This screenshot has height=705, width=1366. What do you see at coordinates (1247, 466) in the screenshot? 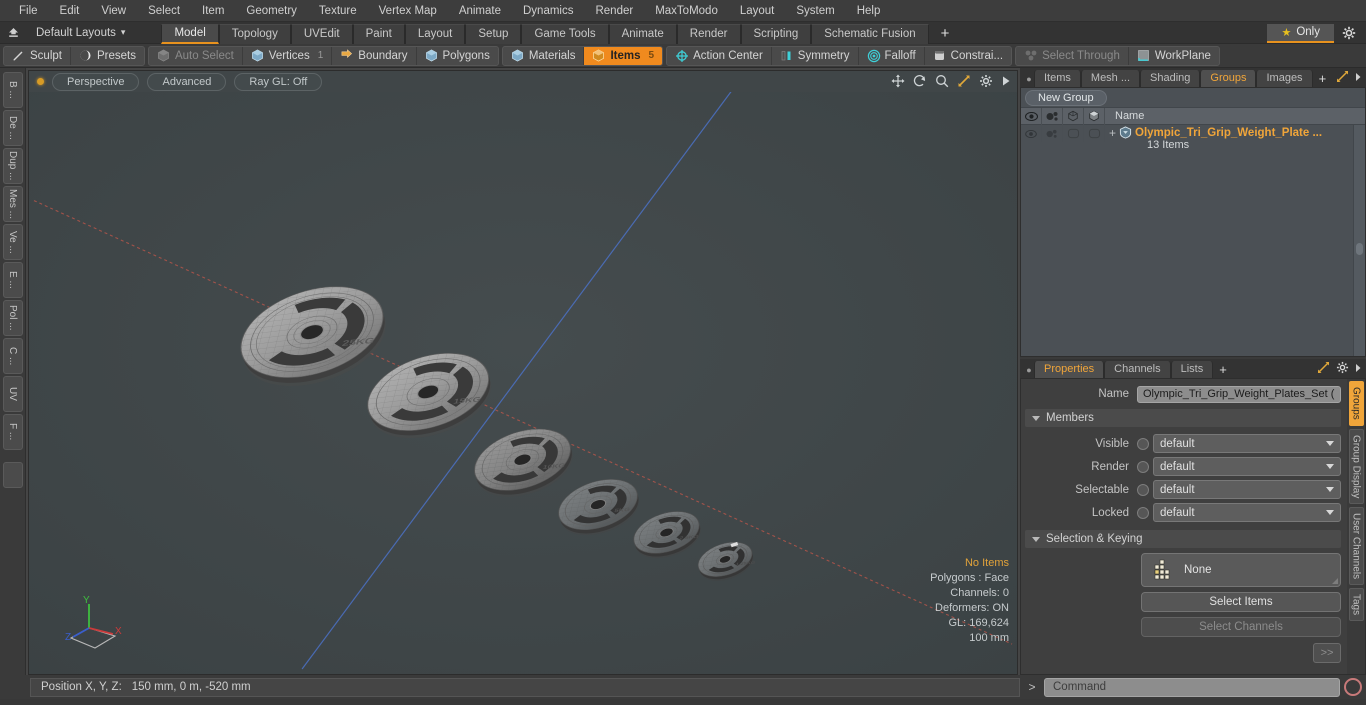
I see `render-dropdown: default` at bounding box center [1247, 466].